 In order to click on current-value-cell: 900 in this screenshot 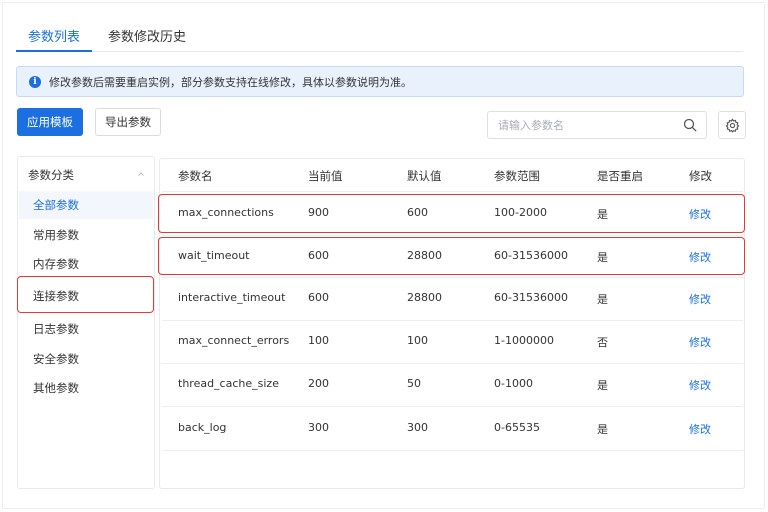, I will do `click(318, 212)`.